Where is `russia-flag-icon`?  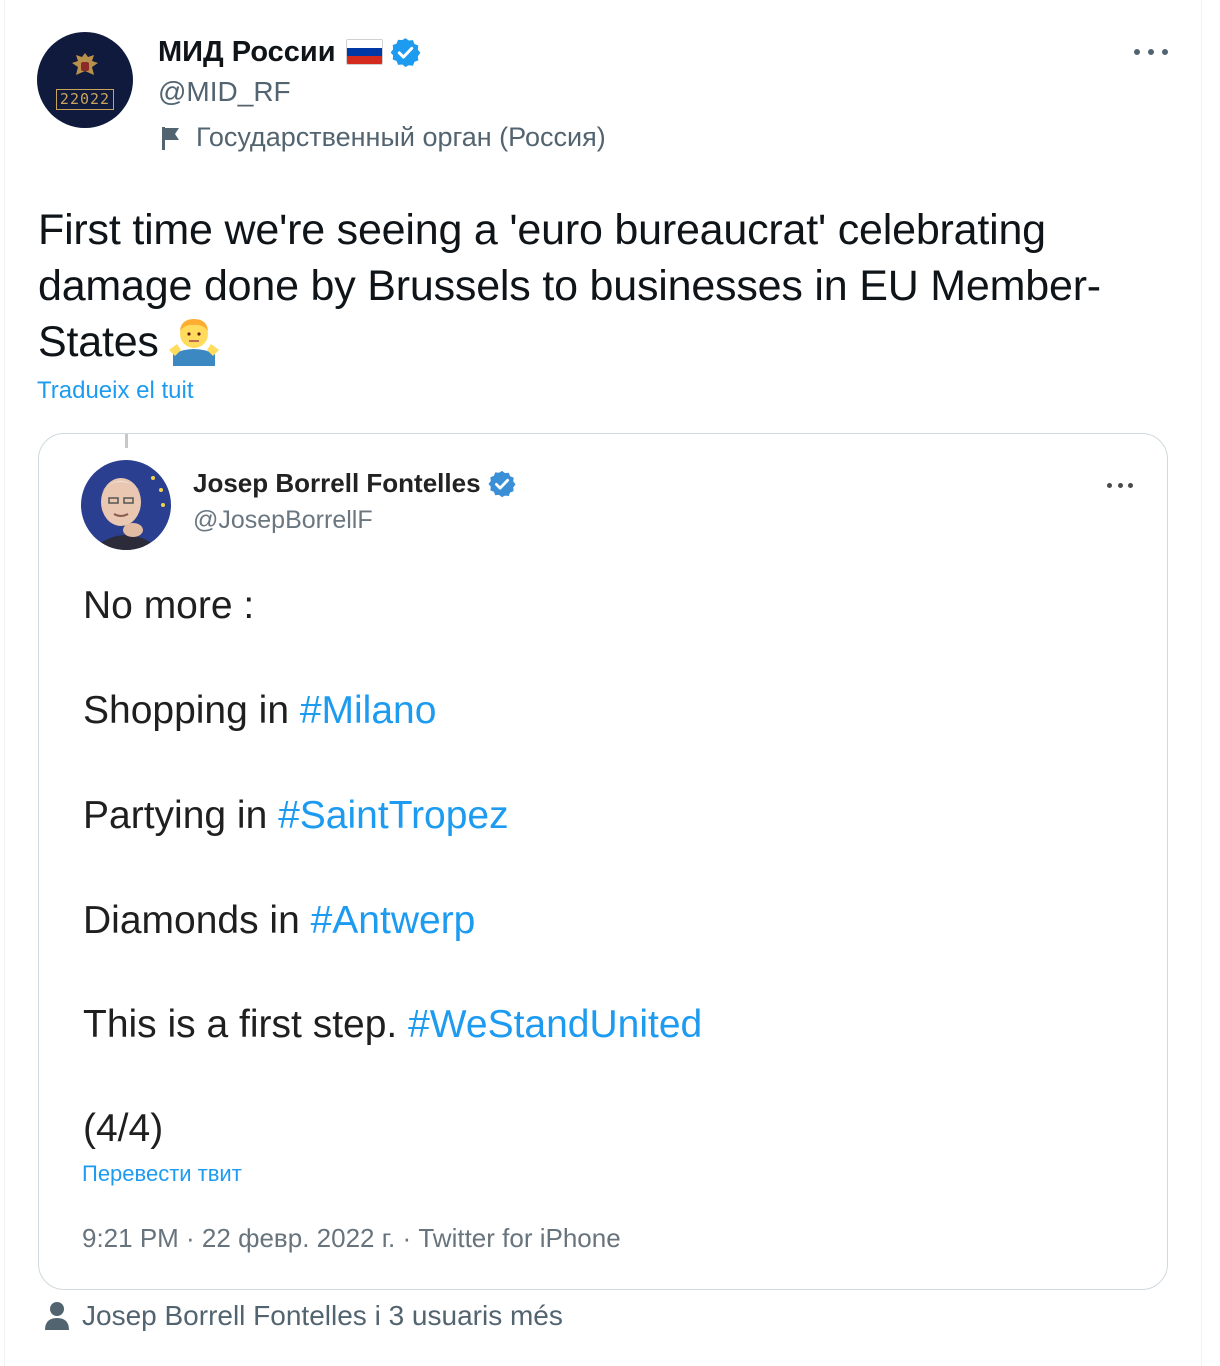
russia-flag-icon is located at coordinates (364, 52).